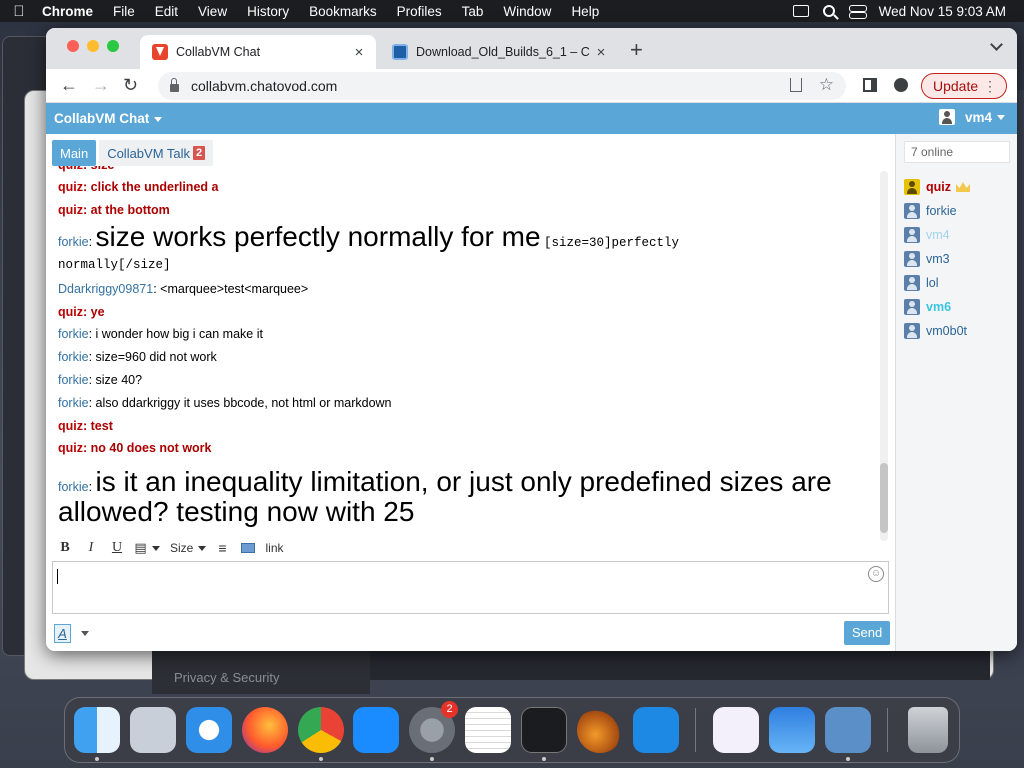 The width and height of the screenshot is (1024, 768). I want to click on message-text: i wonder how big i can make it, so click(179, 334).